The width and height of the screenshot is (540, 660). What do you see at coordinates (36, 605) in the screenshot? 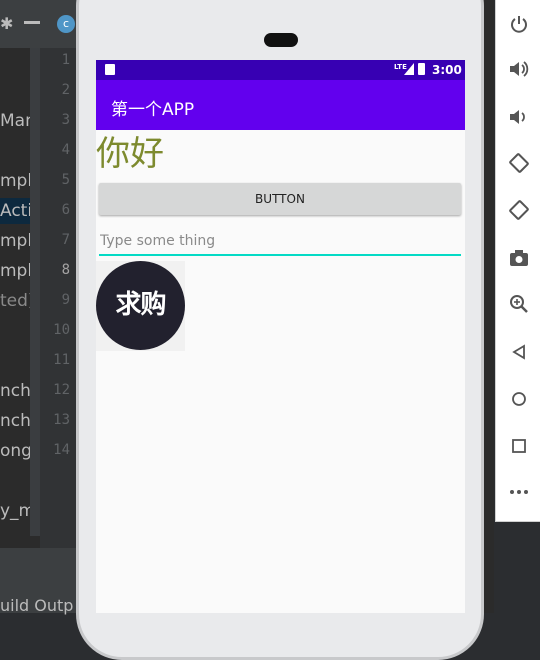
I see `build-output-tab: uild Outp` at bounding box center [36, 605].